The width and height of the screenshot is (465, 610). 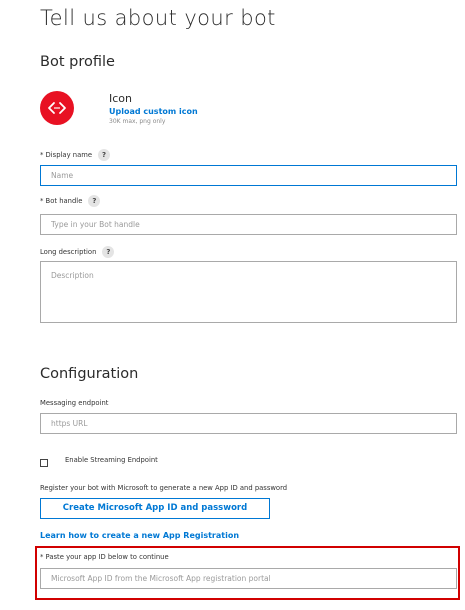 I want to click on icon-label: Icon, so click(x=120, y=98).